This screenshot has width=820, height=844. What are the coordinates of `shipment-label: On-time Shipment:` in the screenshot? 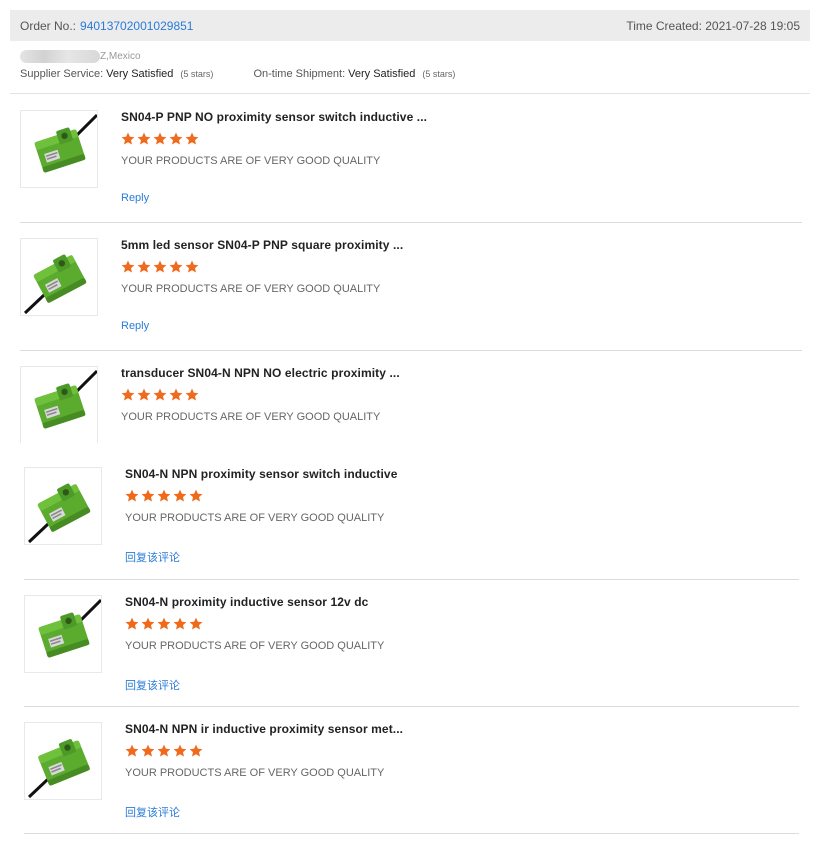 It's located at (299, 74).